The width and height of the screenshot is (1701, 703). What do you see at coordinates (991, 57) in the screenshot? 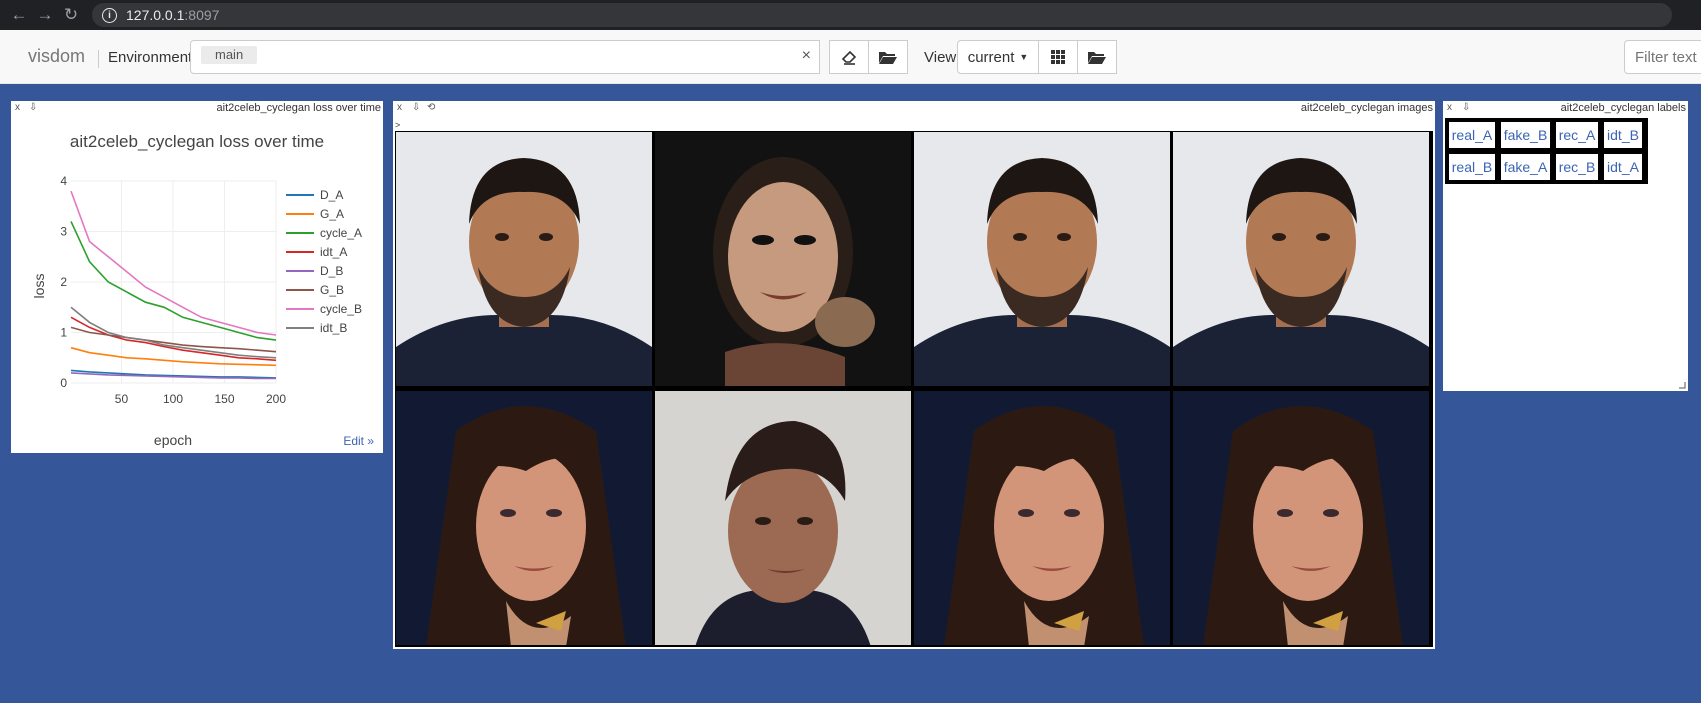
I see `view-value: current` at bounding box center [991, 57].